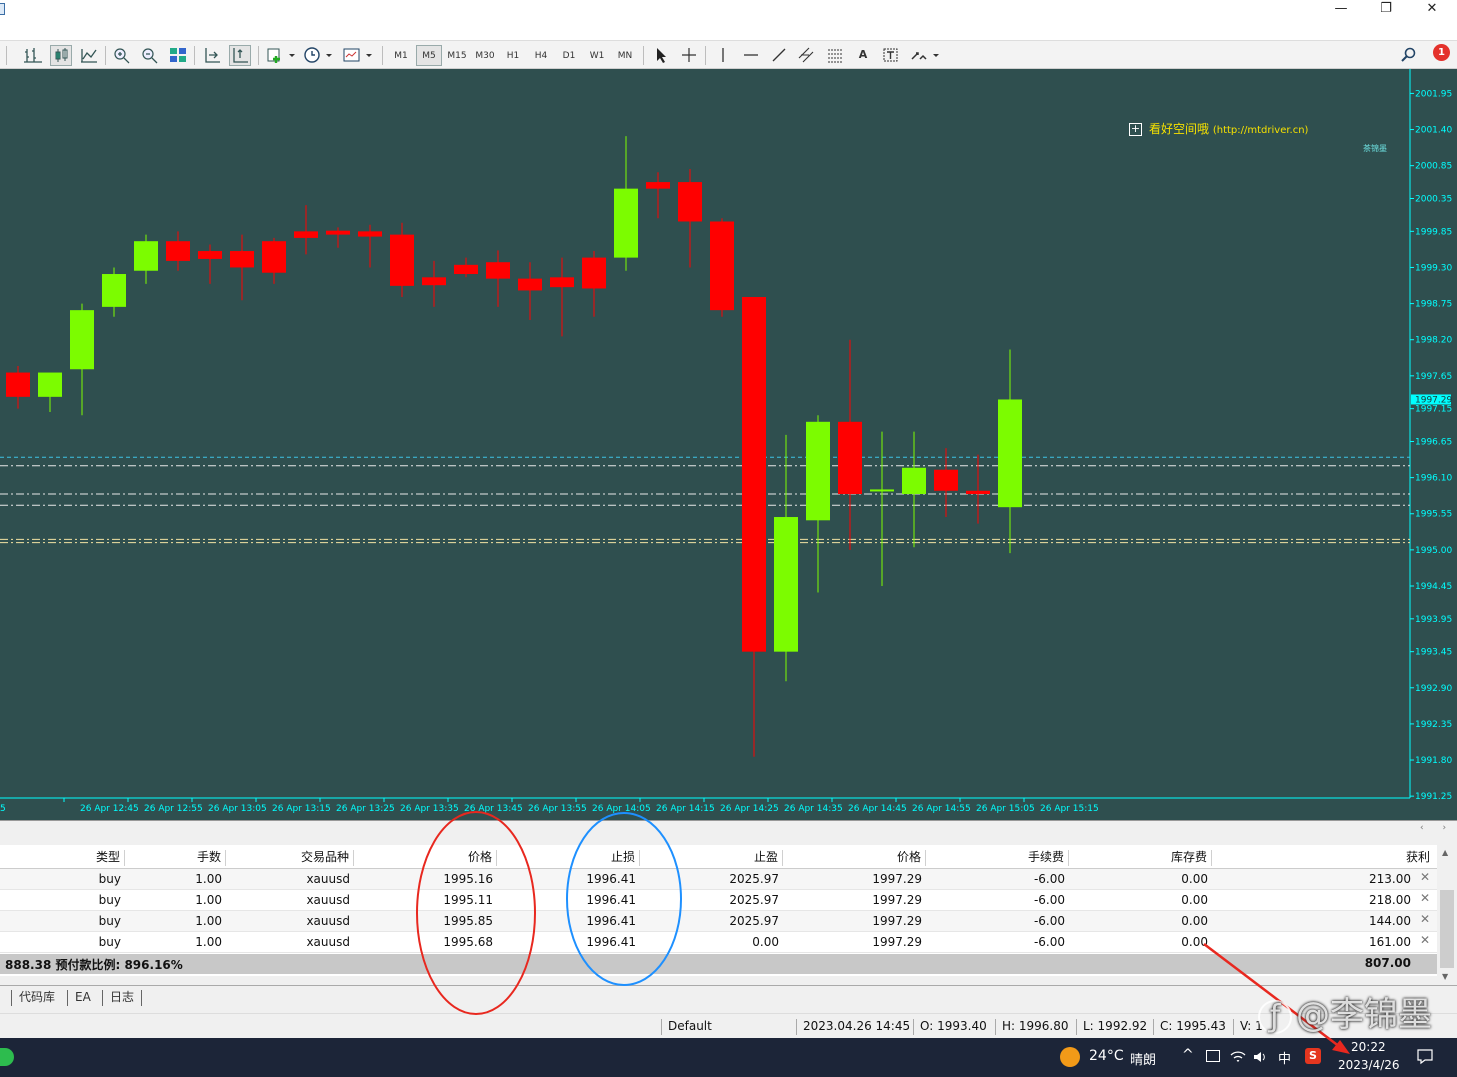 This screenshot has width=1457, height=1077. What do you see at coordinates (290, 858) in the screenshot?
I see `col-header-symbol: 交易品种` at bounding box center [290, 858].